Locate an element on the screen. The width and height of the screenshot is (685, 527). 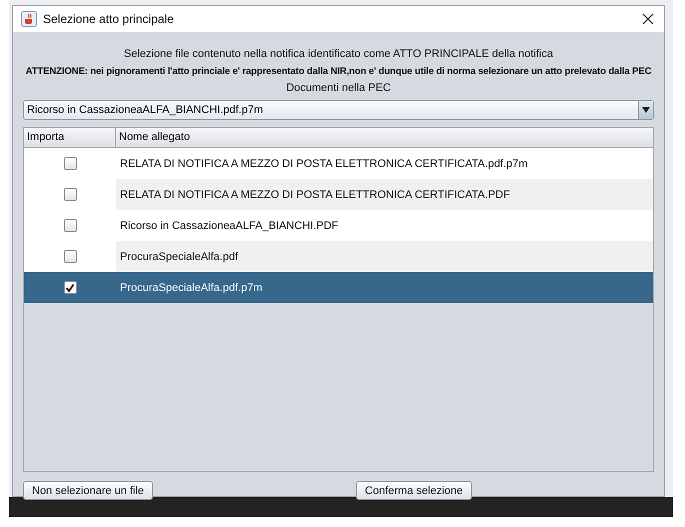
table-cell-text: Ricorso in CassazioneaALFA_BIANCHI.PDF is located at coordinates (229, 226).